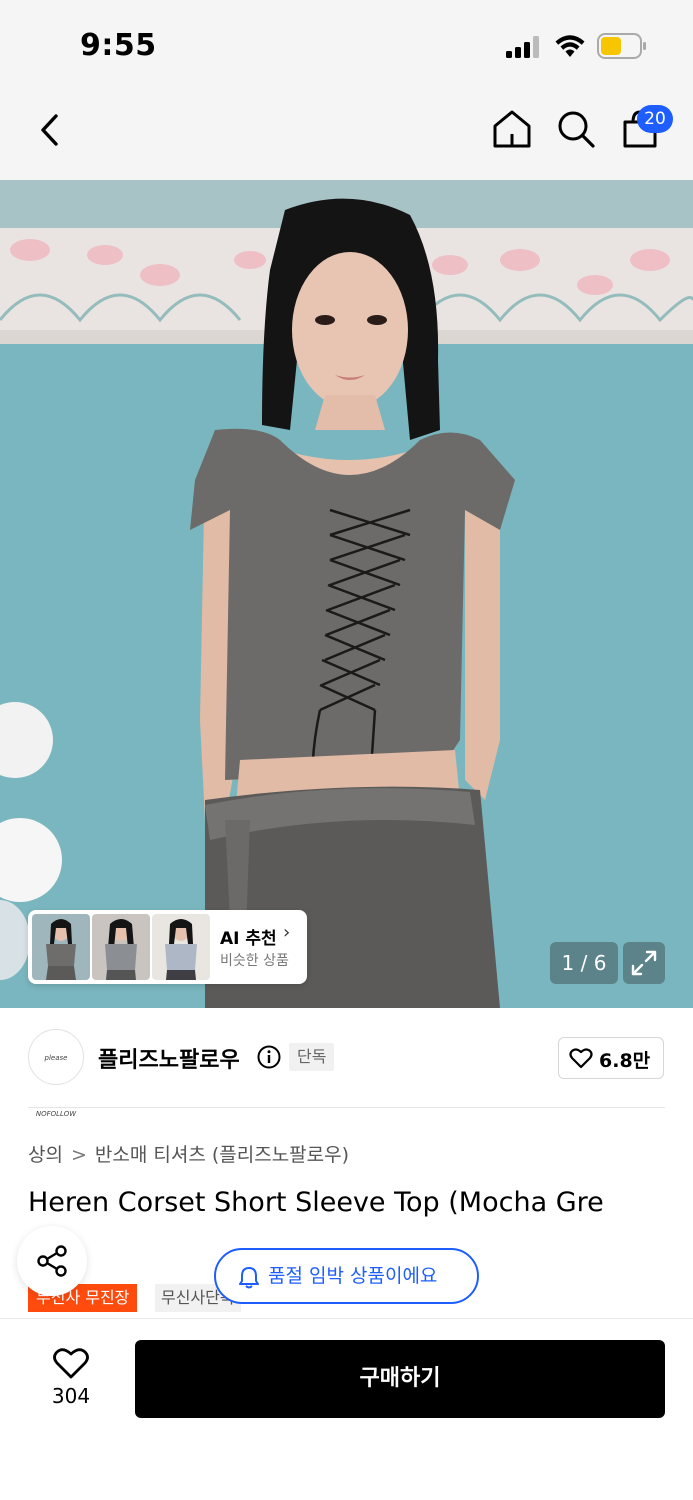 The width and height of the screenshot is (693, 1500). I want to click on exclusive-badge: 단독, so click(312, 1057).